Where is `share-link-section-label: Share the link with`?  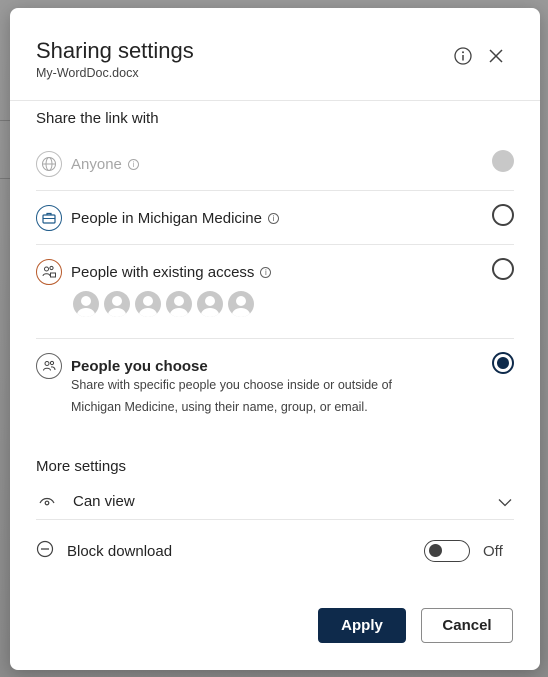
share-link-section-label: Share the link with is located at coordinates (97, 118).